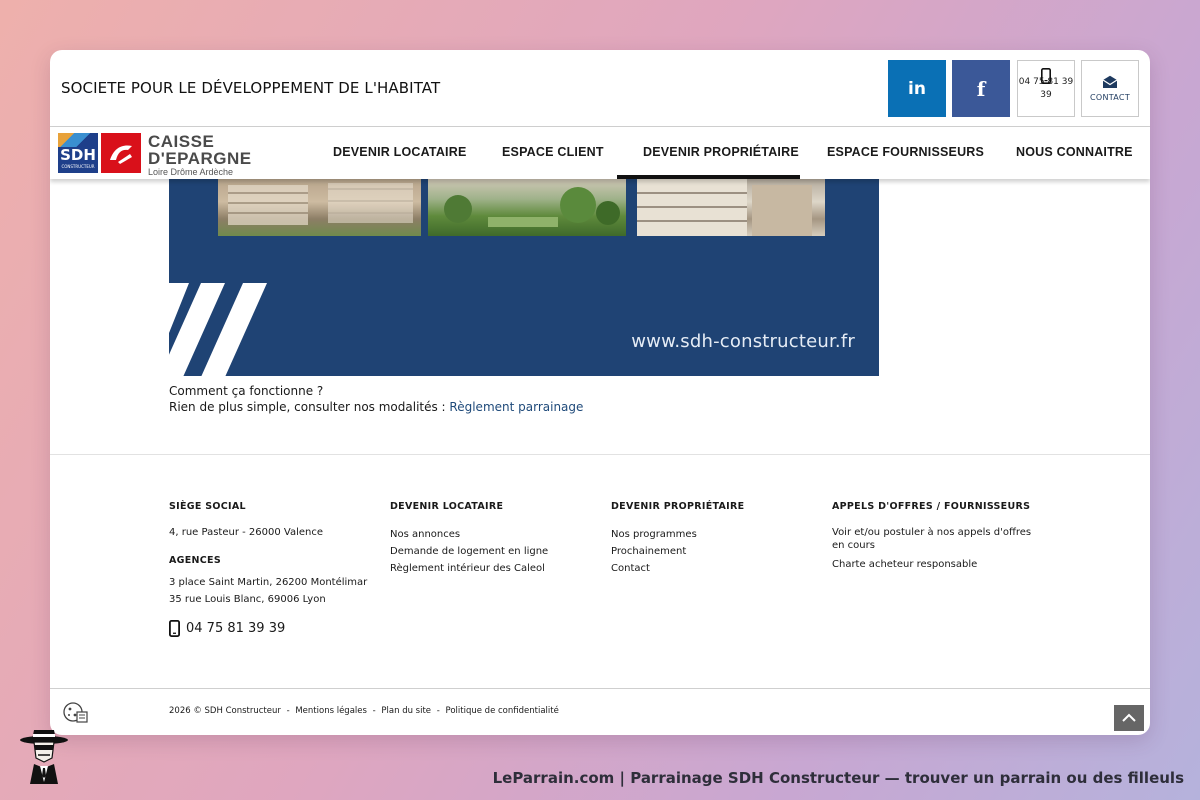 The width and height of the screenshot is (1200, 800). I want to click on logo-line-3: Loire Drôme Ardèche, so click(191, 172).